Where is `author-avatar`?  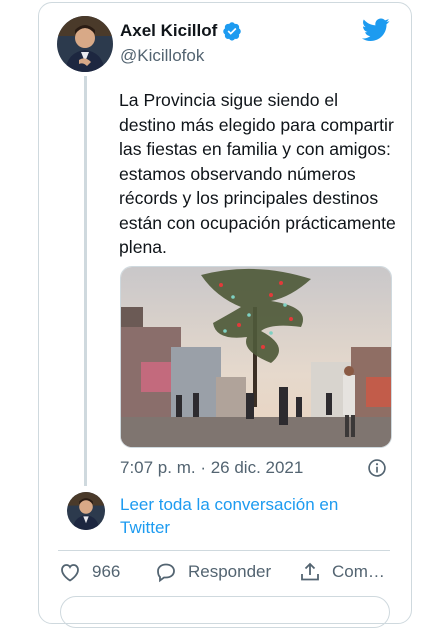
author-avatar is located at coordinates (85, 44).